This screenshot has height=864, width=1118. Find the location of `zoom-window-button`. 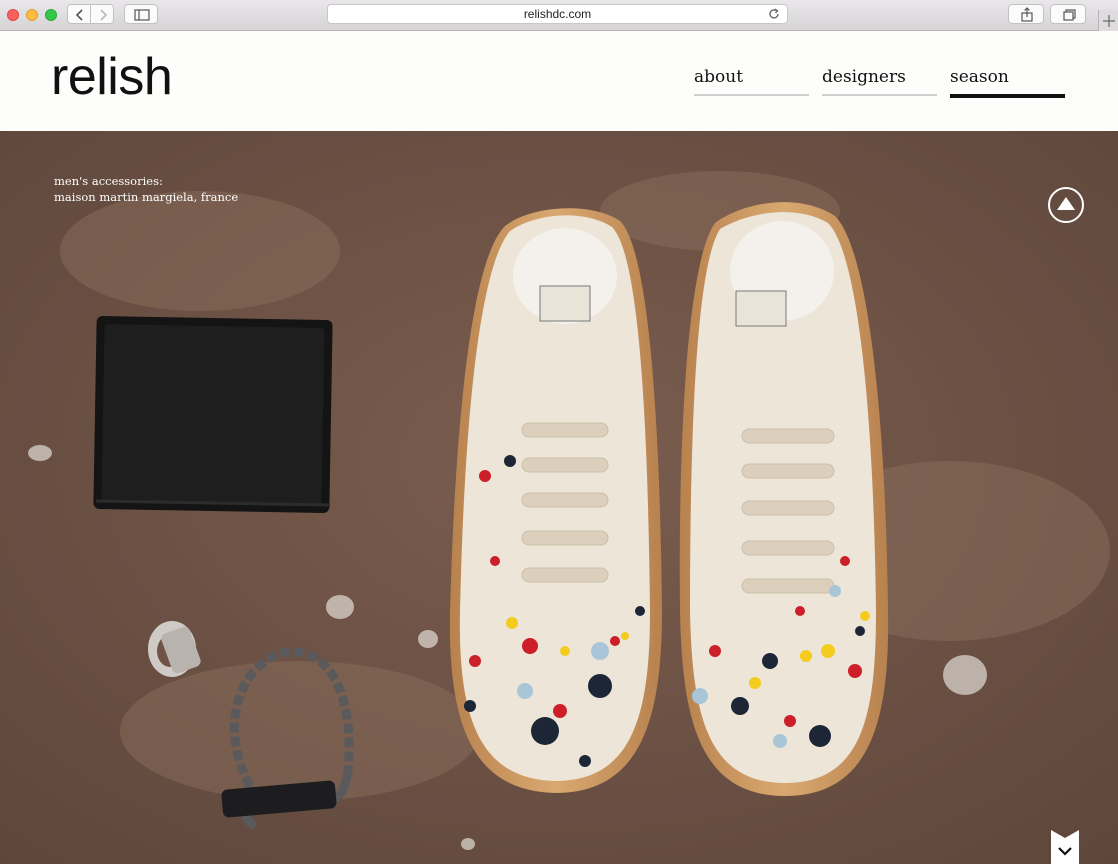

zoom-window-button is located at coordinates (51, 15).